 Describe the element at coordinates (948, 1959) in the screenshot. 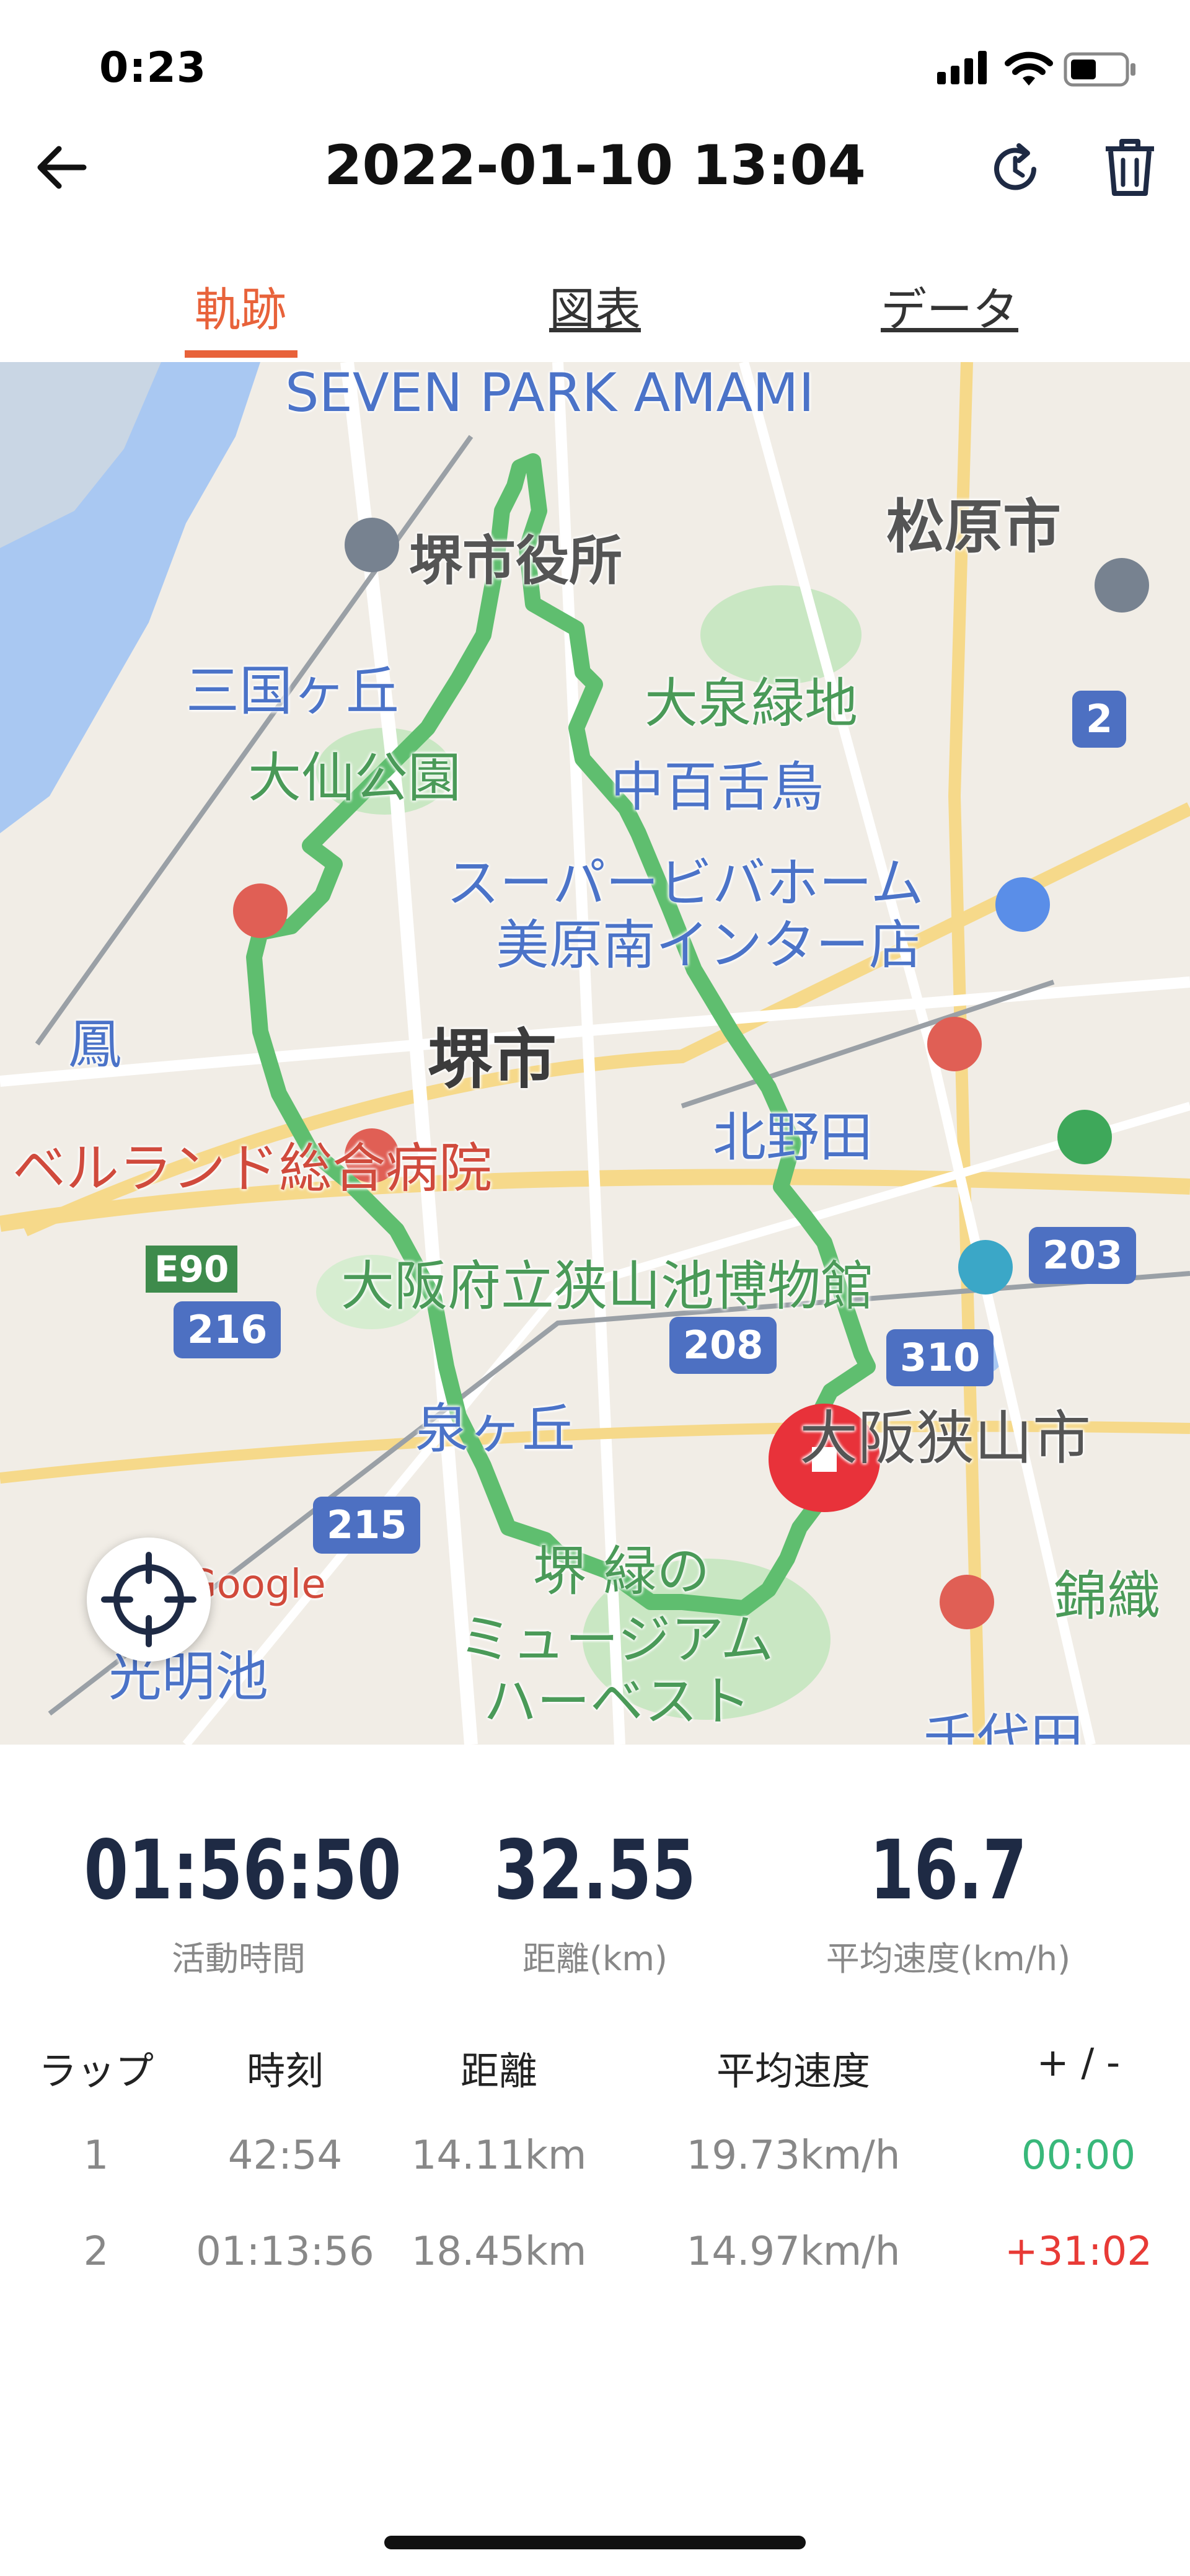

I see `stat-speed-label: 平均速度(km/h)` at that location.